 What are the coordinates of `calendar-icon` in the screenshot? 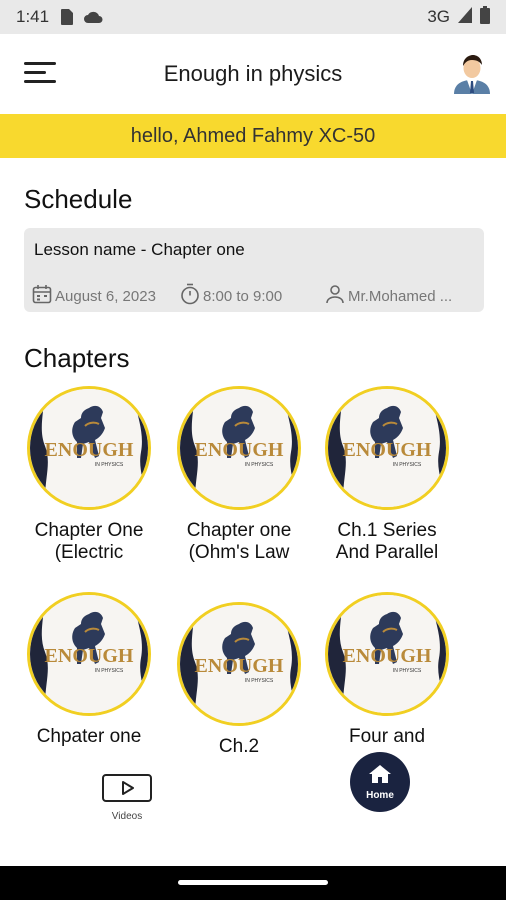 It's located at (42, 296).